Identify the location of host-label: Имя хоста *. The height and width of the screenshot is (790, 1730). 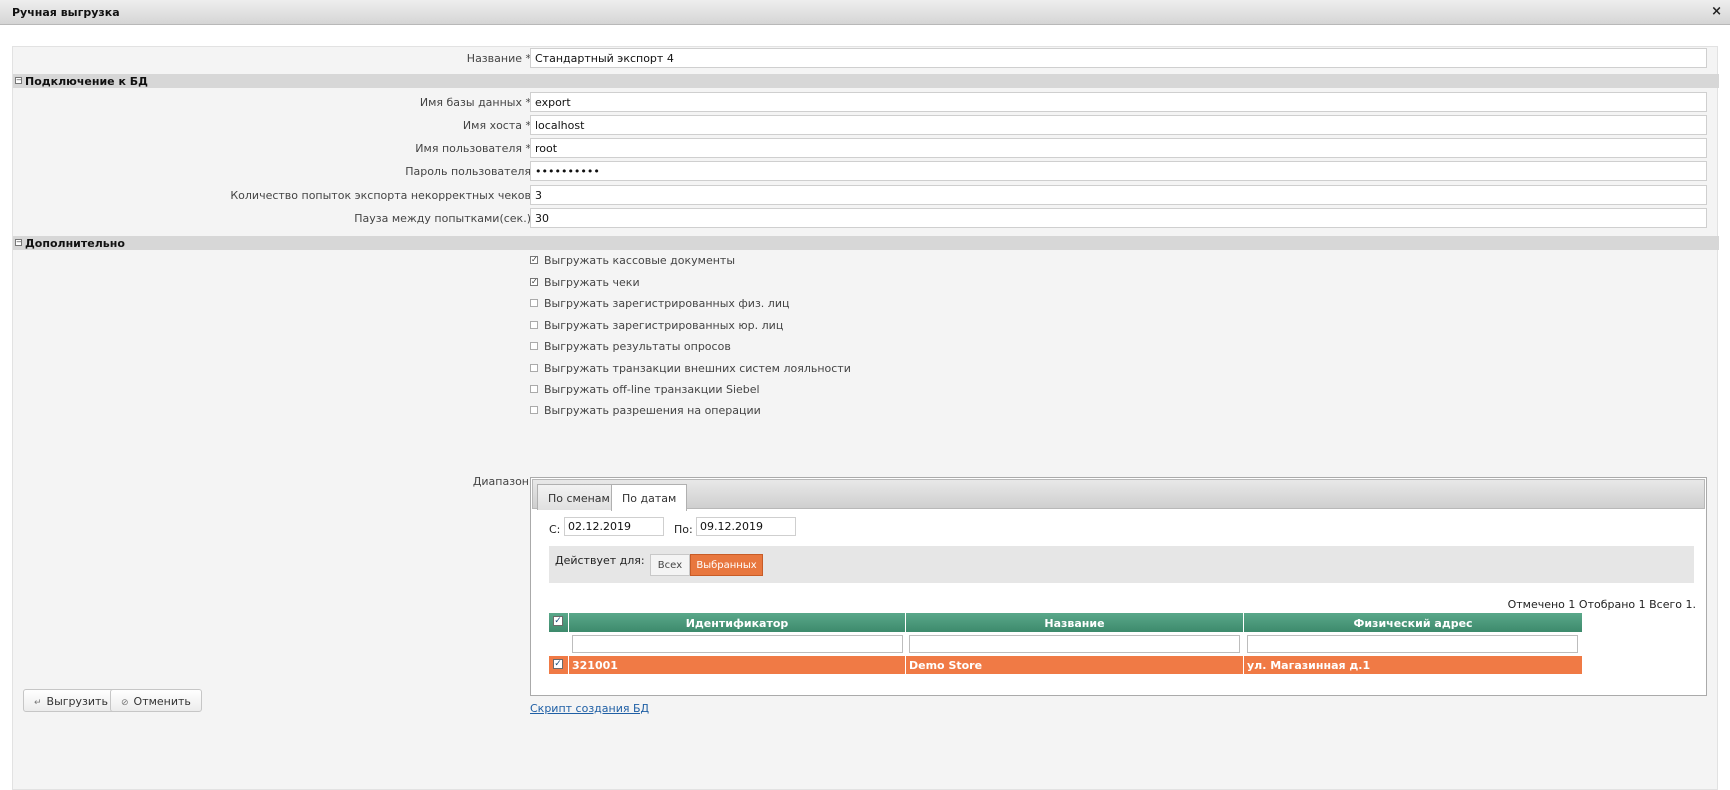
(496, 125).